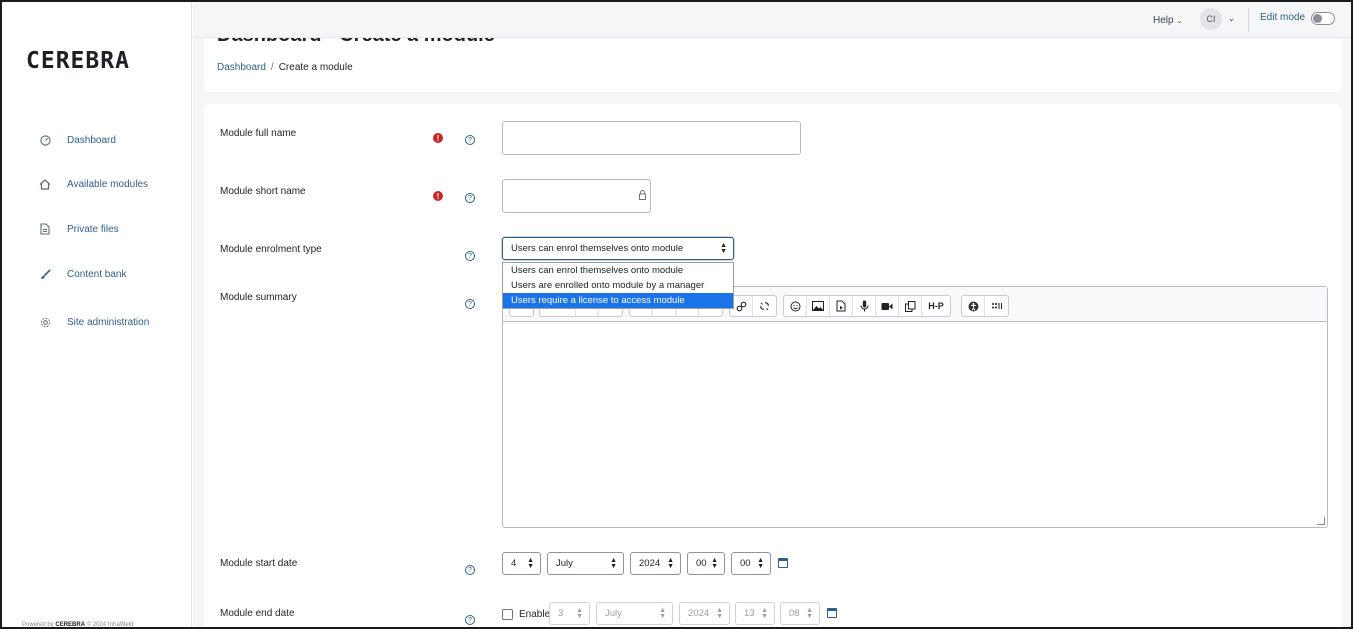  I want to click on end-hour-select: 13 ▲ ▼, so click(755, 613).